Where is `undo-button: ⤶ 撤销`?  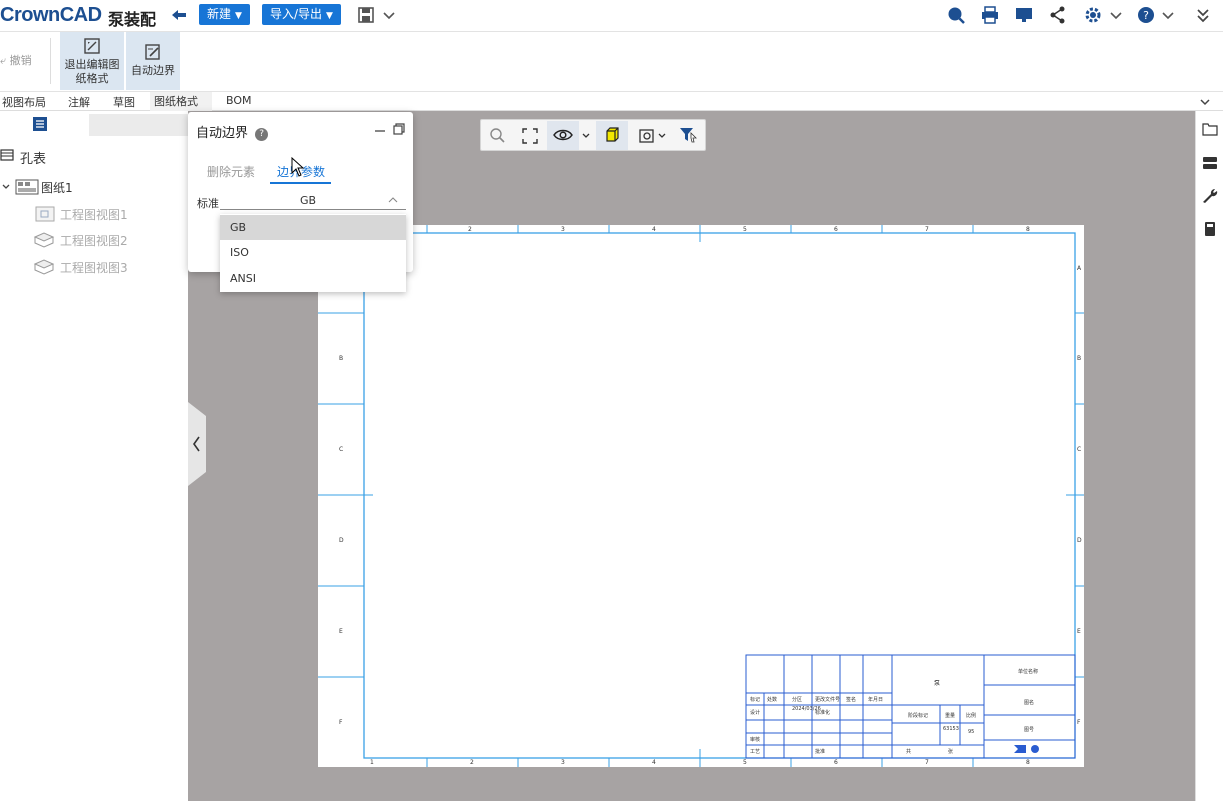 undo-button: ⤶ 撤销 is located at coordinates (16, 61).